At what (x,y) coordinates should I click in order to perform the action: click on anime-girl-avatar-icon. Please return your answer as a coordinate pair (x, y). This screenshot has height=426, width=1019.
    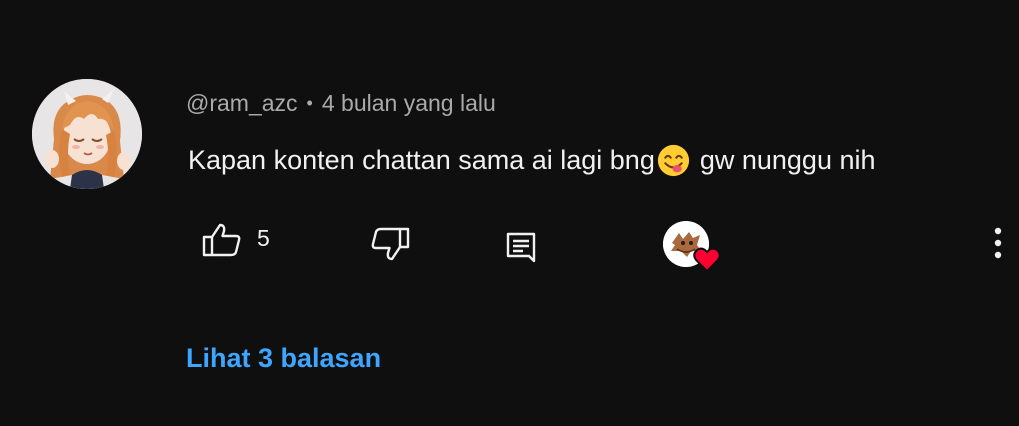
    Looking at the image, I should click on (87, 134).